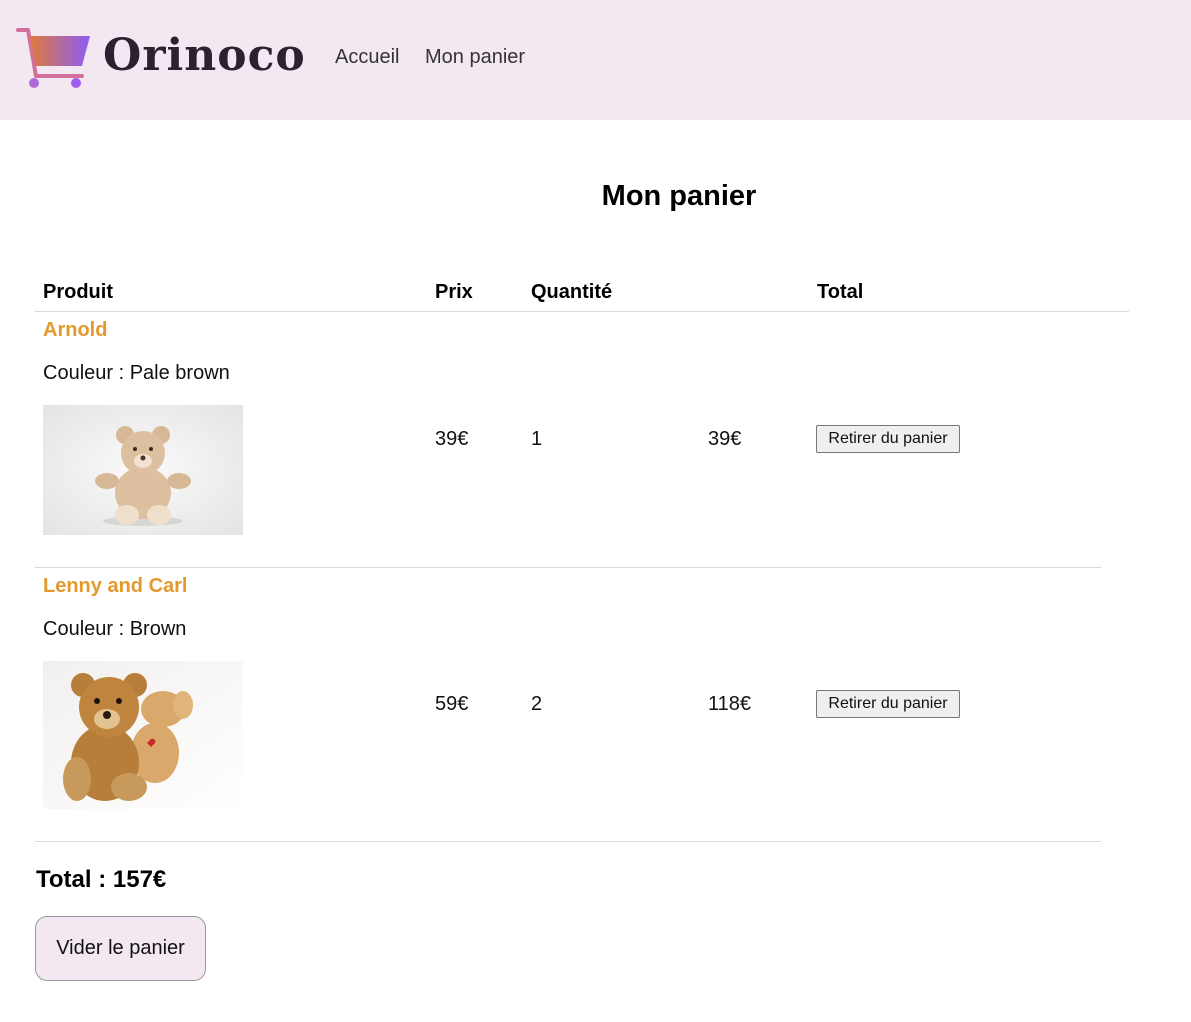  Describe the element at coordinates (75, 330) in the screenshot. I see `product-name: Arnold` at that location.